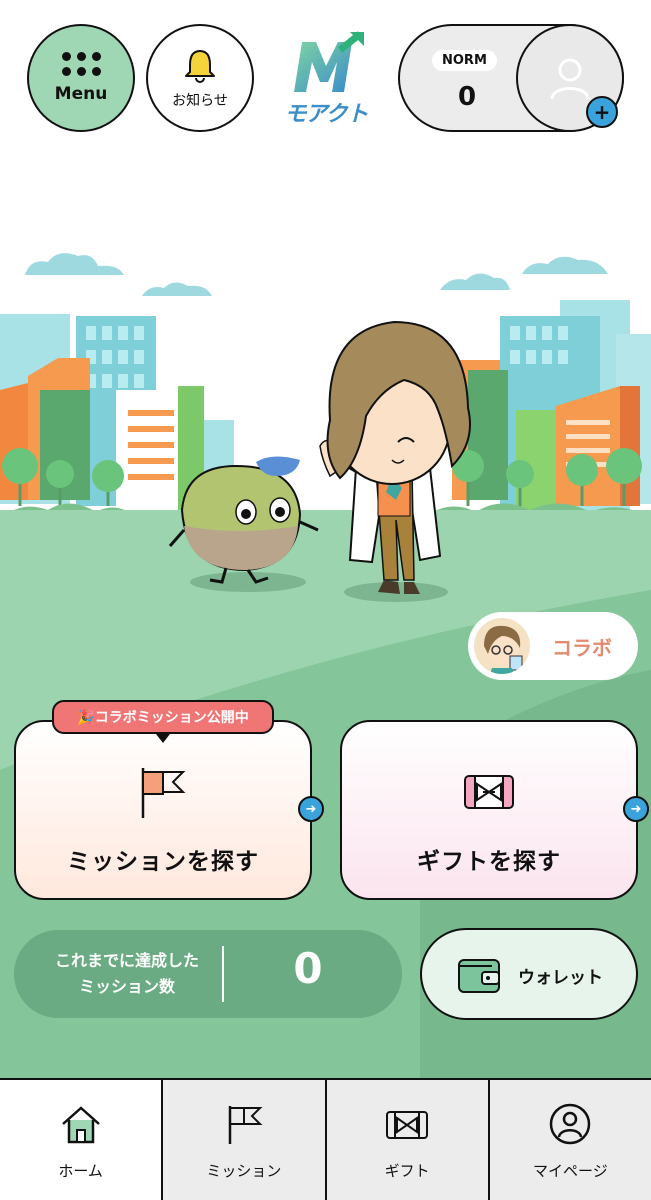  I want to click on nav-missions: ミッション, so click(243, 1140).